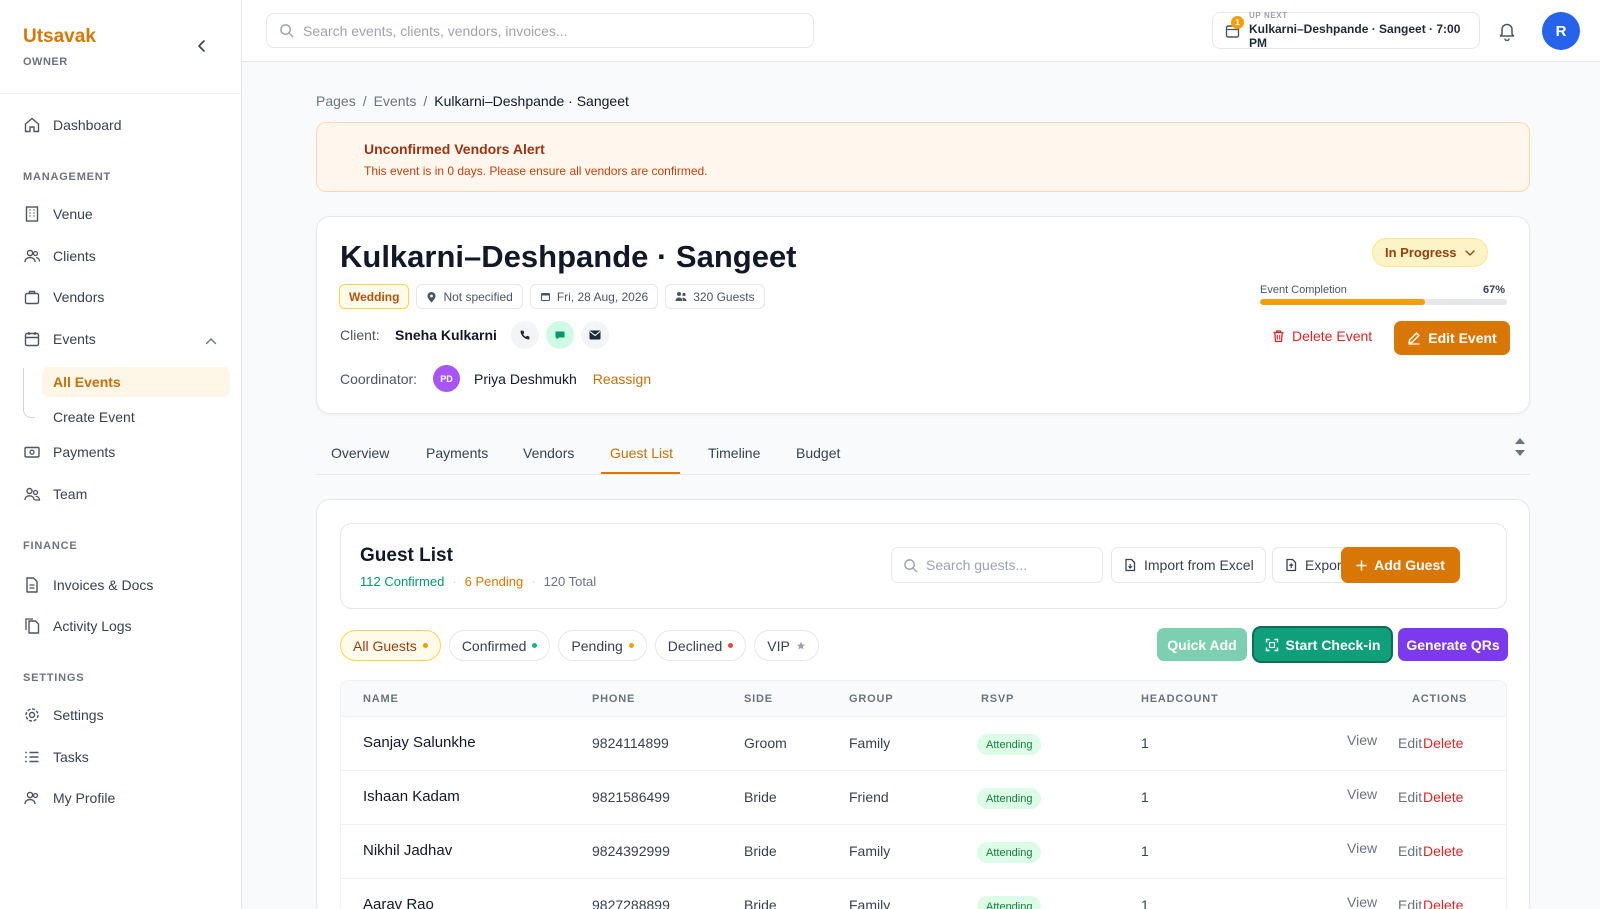 Image resolution: width=1600 pixels, height=909 pixels. Describe the element at coordinates (1520, 453) in the screenshot. I see `caret-down-icon` at that location.